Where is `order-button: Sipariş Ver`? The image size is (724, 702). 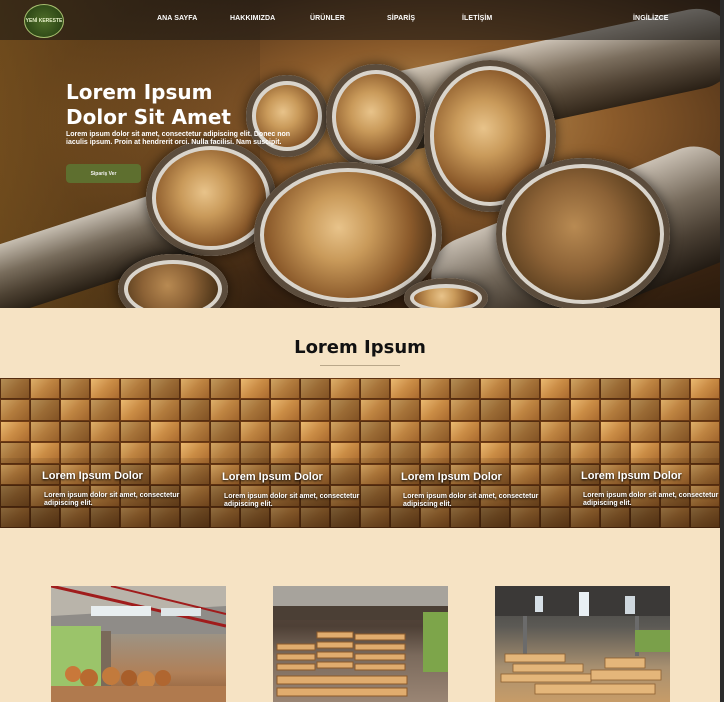 order-button: Sipariş Ver is located at coordinates (103, 173).